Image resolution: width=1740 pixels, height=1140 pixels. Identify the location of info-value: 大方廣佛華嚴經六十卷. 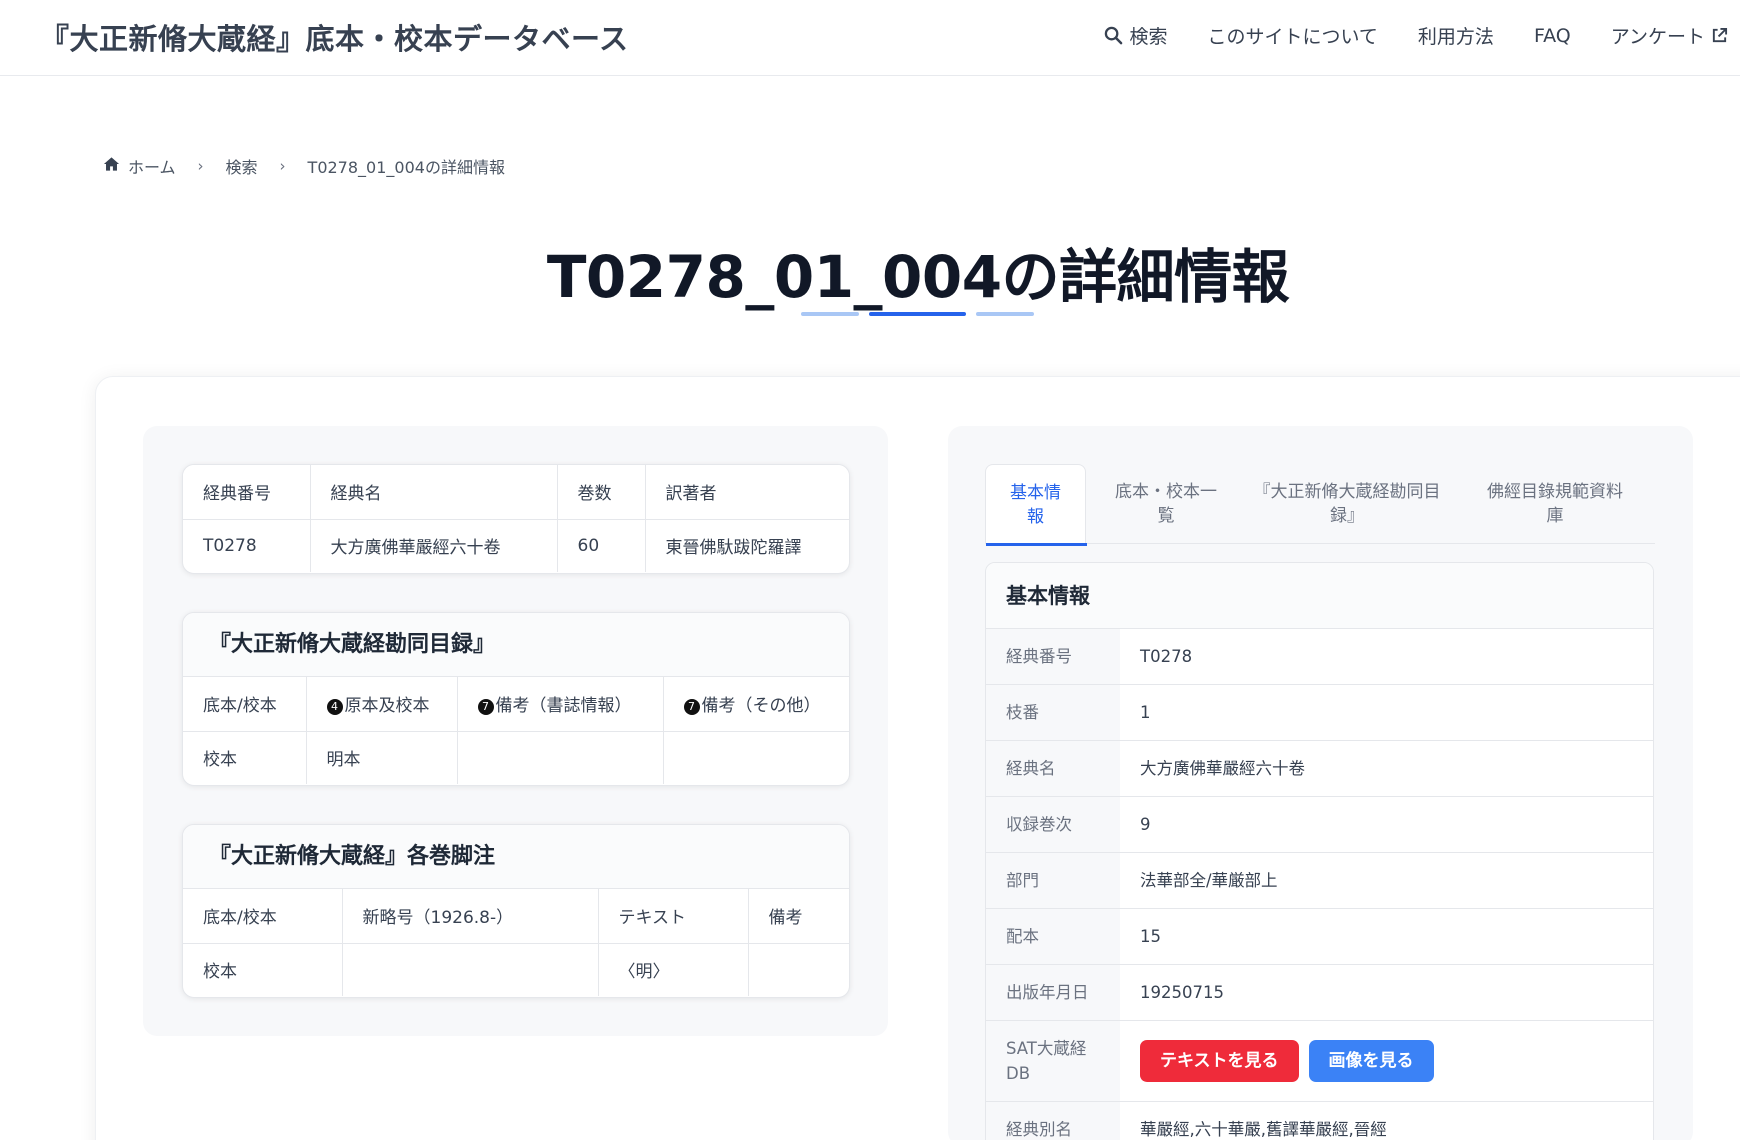
(1222, 768).